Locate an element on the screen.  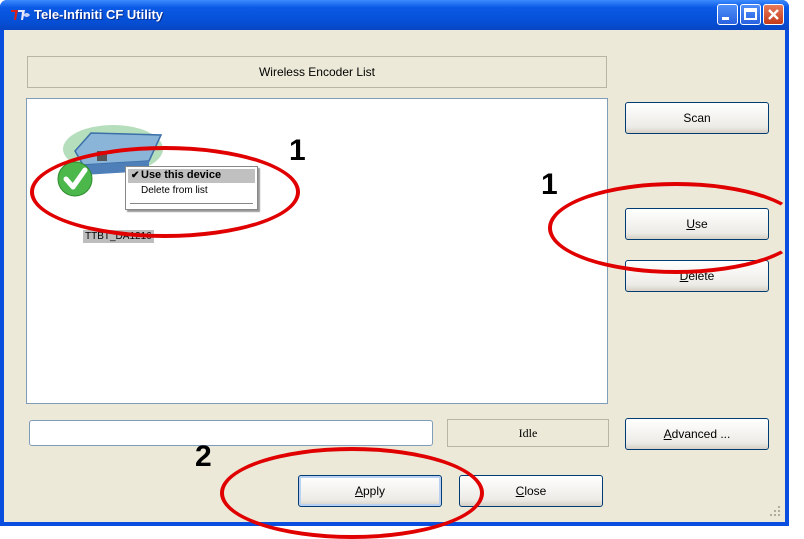
maximize-icon is located at coordinates (750, 14).